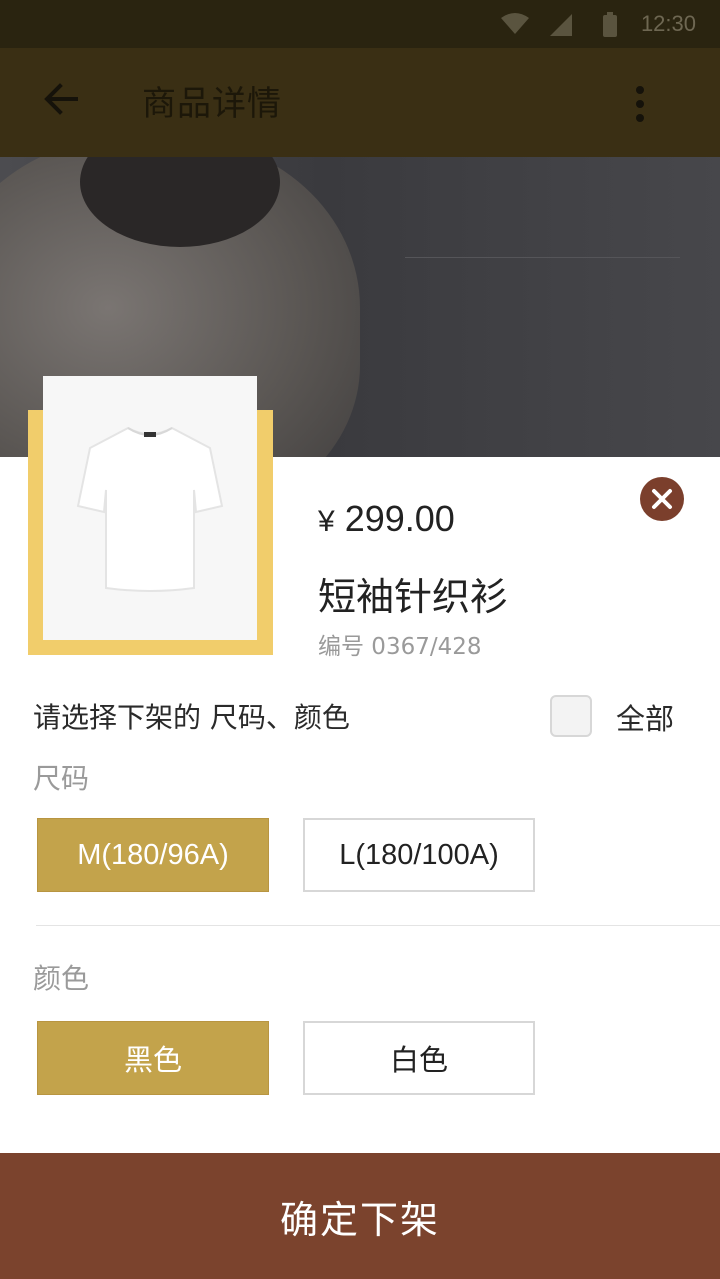 The height and width of the screenshot is (1279, 720). Describe the element at coordinates (419, 1058) in the screenshot. I see `color-option-white: 白色` at that location.